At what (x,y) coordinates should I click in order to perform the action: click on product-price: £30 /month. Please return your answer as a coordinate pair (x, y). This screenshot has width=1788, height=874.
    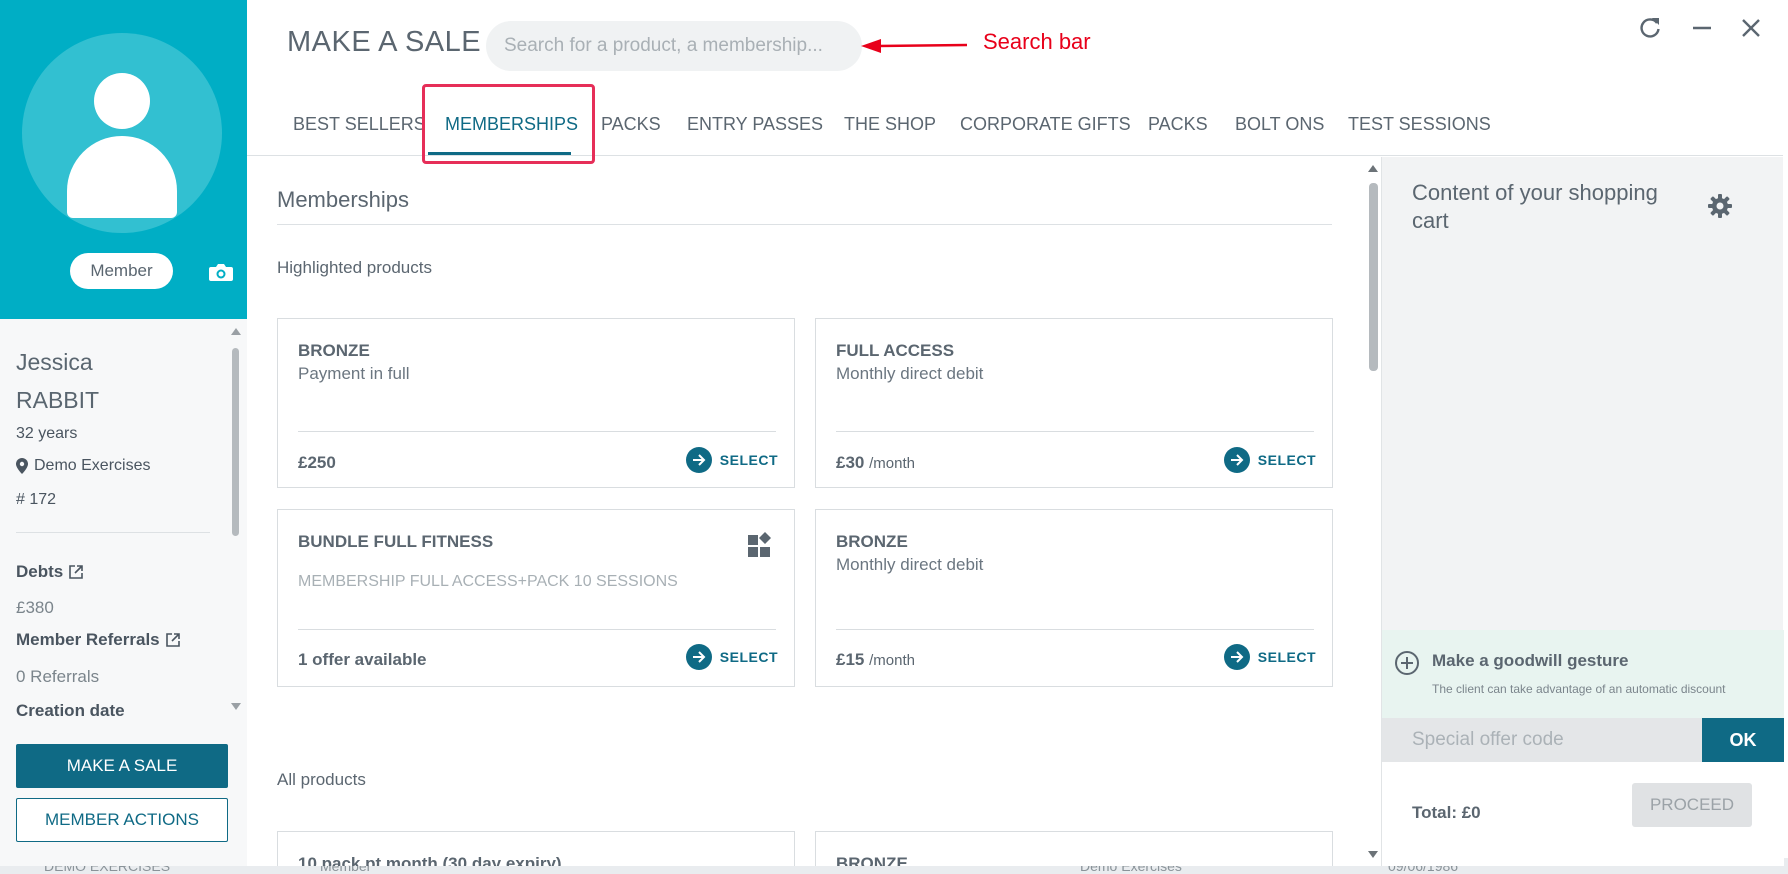
    Looking at the image, I should click on (875, 463).